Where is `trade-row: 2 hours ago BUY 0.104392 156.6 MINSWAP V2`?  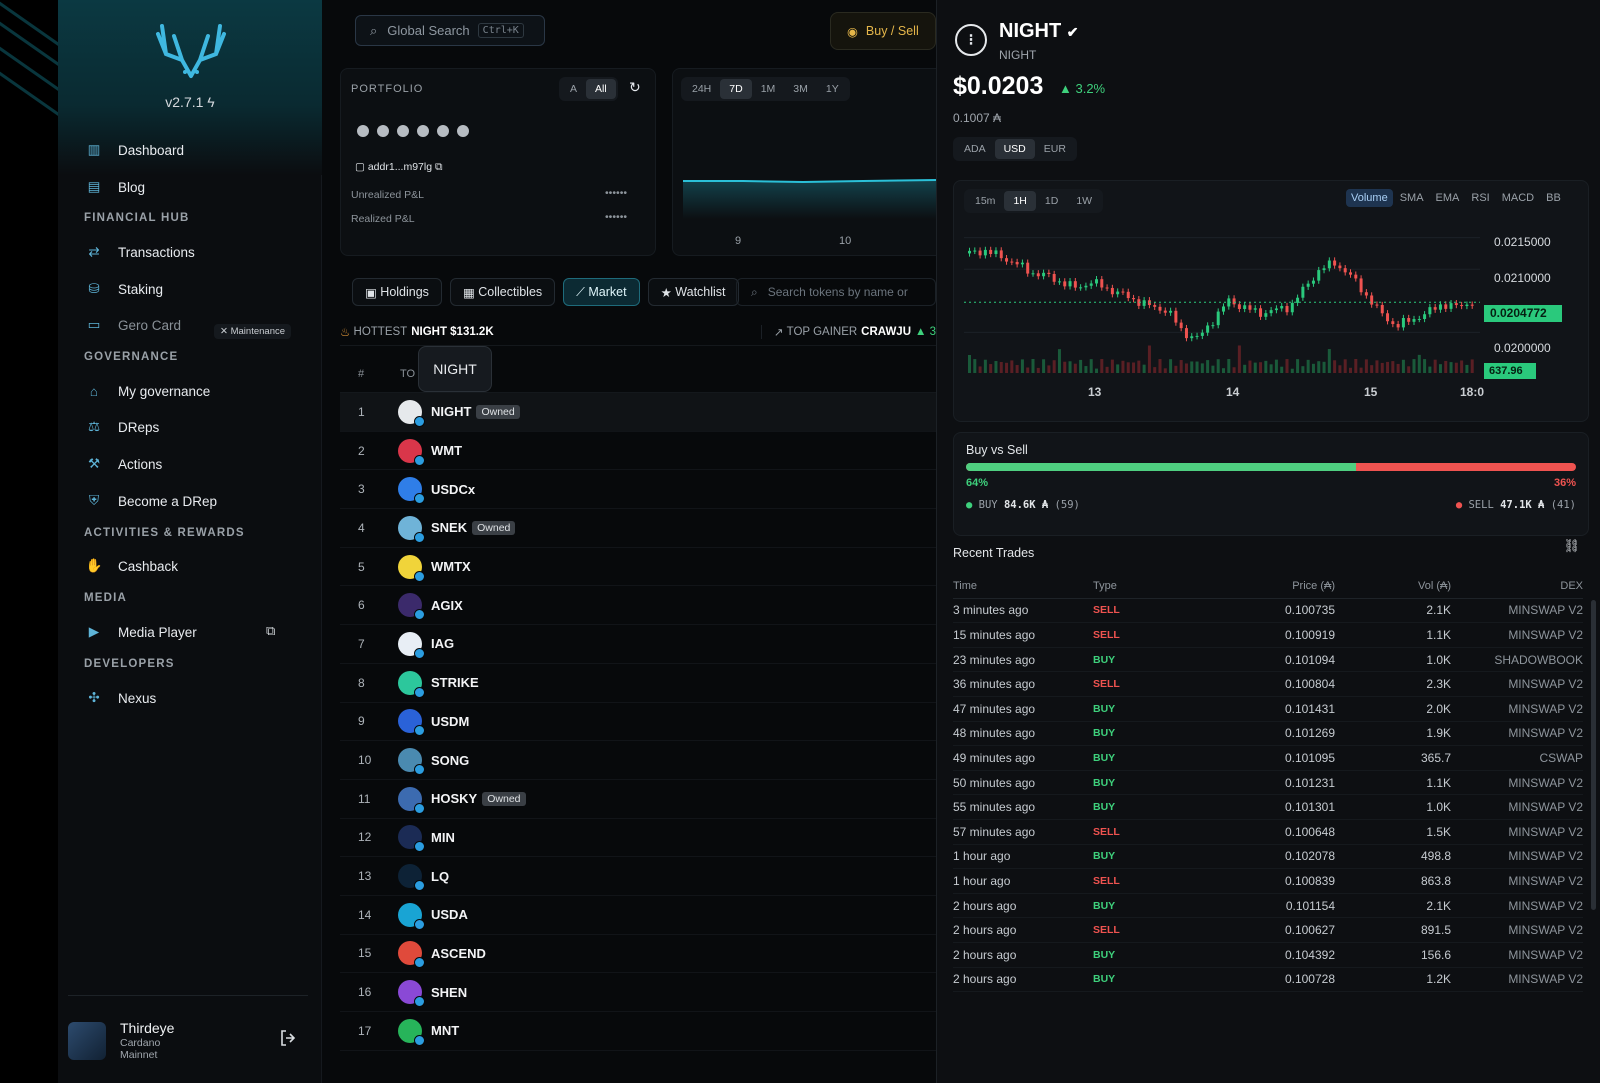
trade-row: 2 hours ago BUY 0.104392 156.6 MINSWAP V2 is located at coordinates (1268, 955).